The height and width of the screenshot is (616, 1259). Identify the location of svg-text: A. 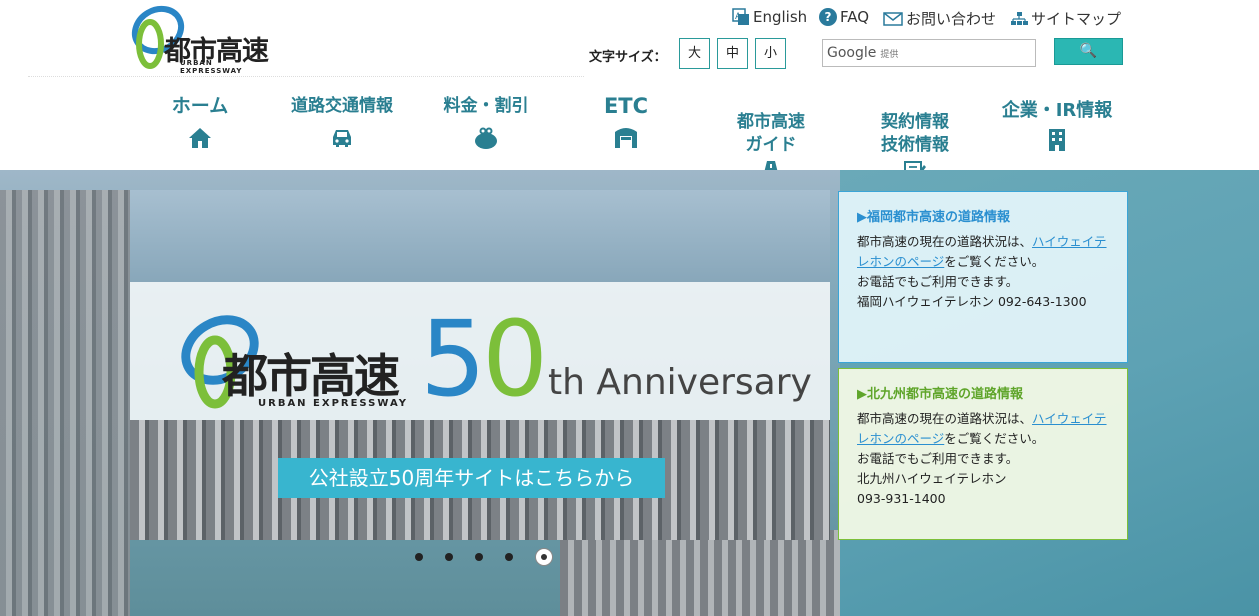
(738, 17).